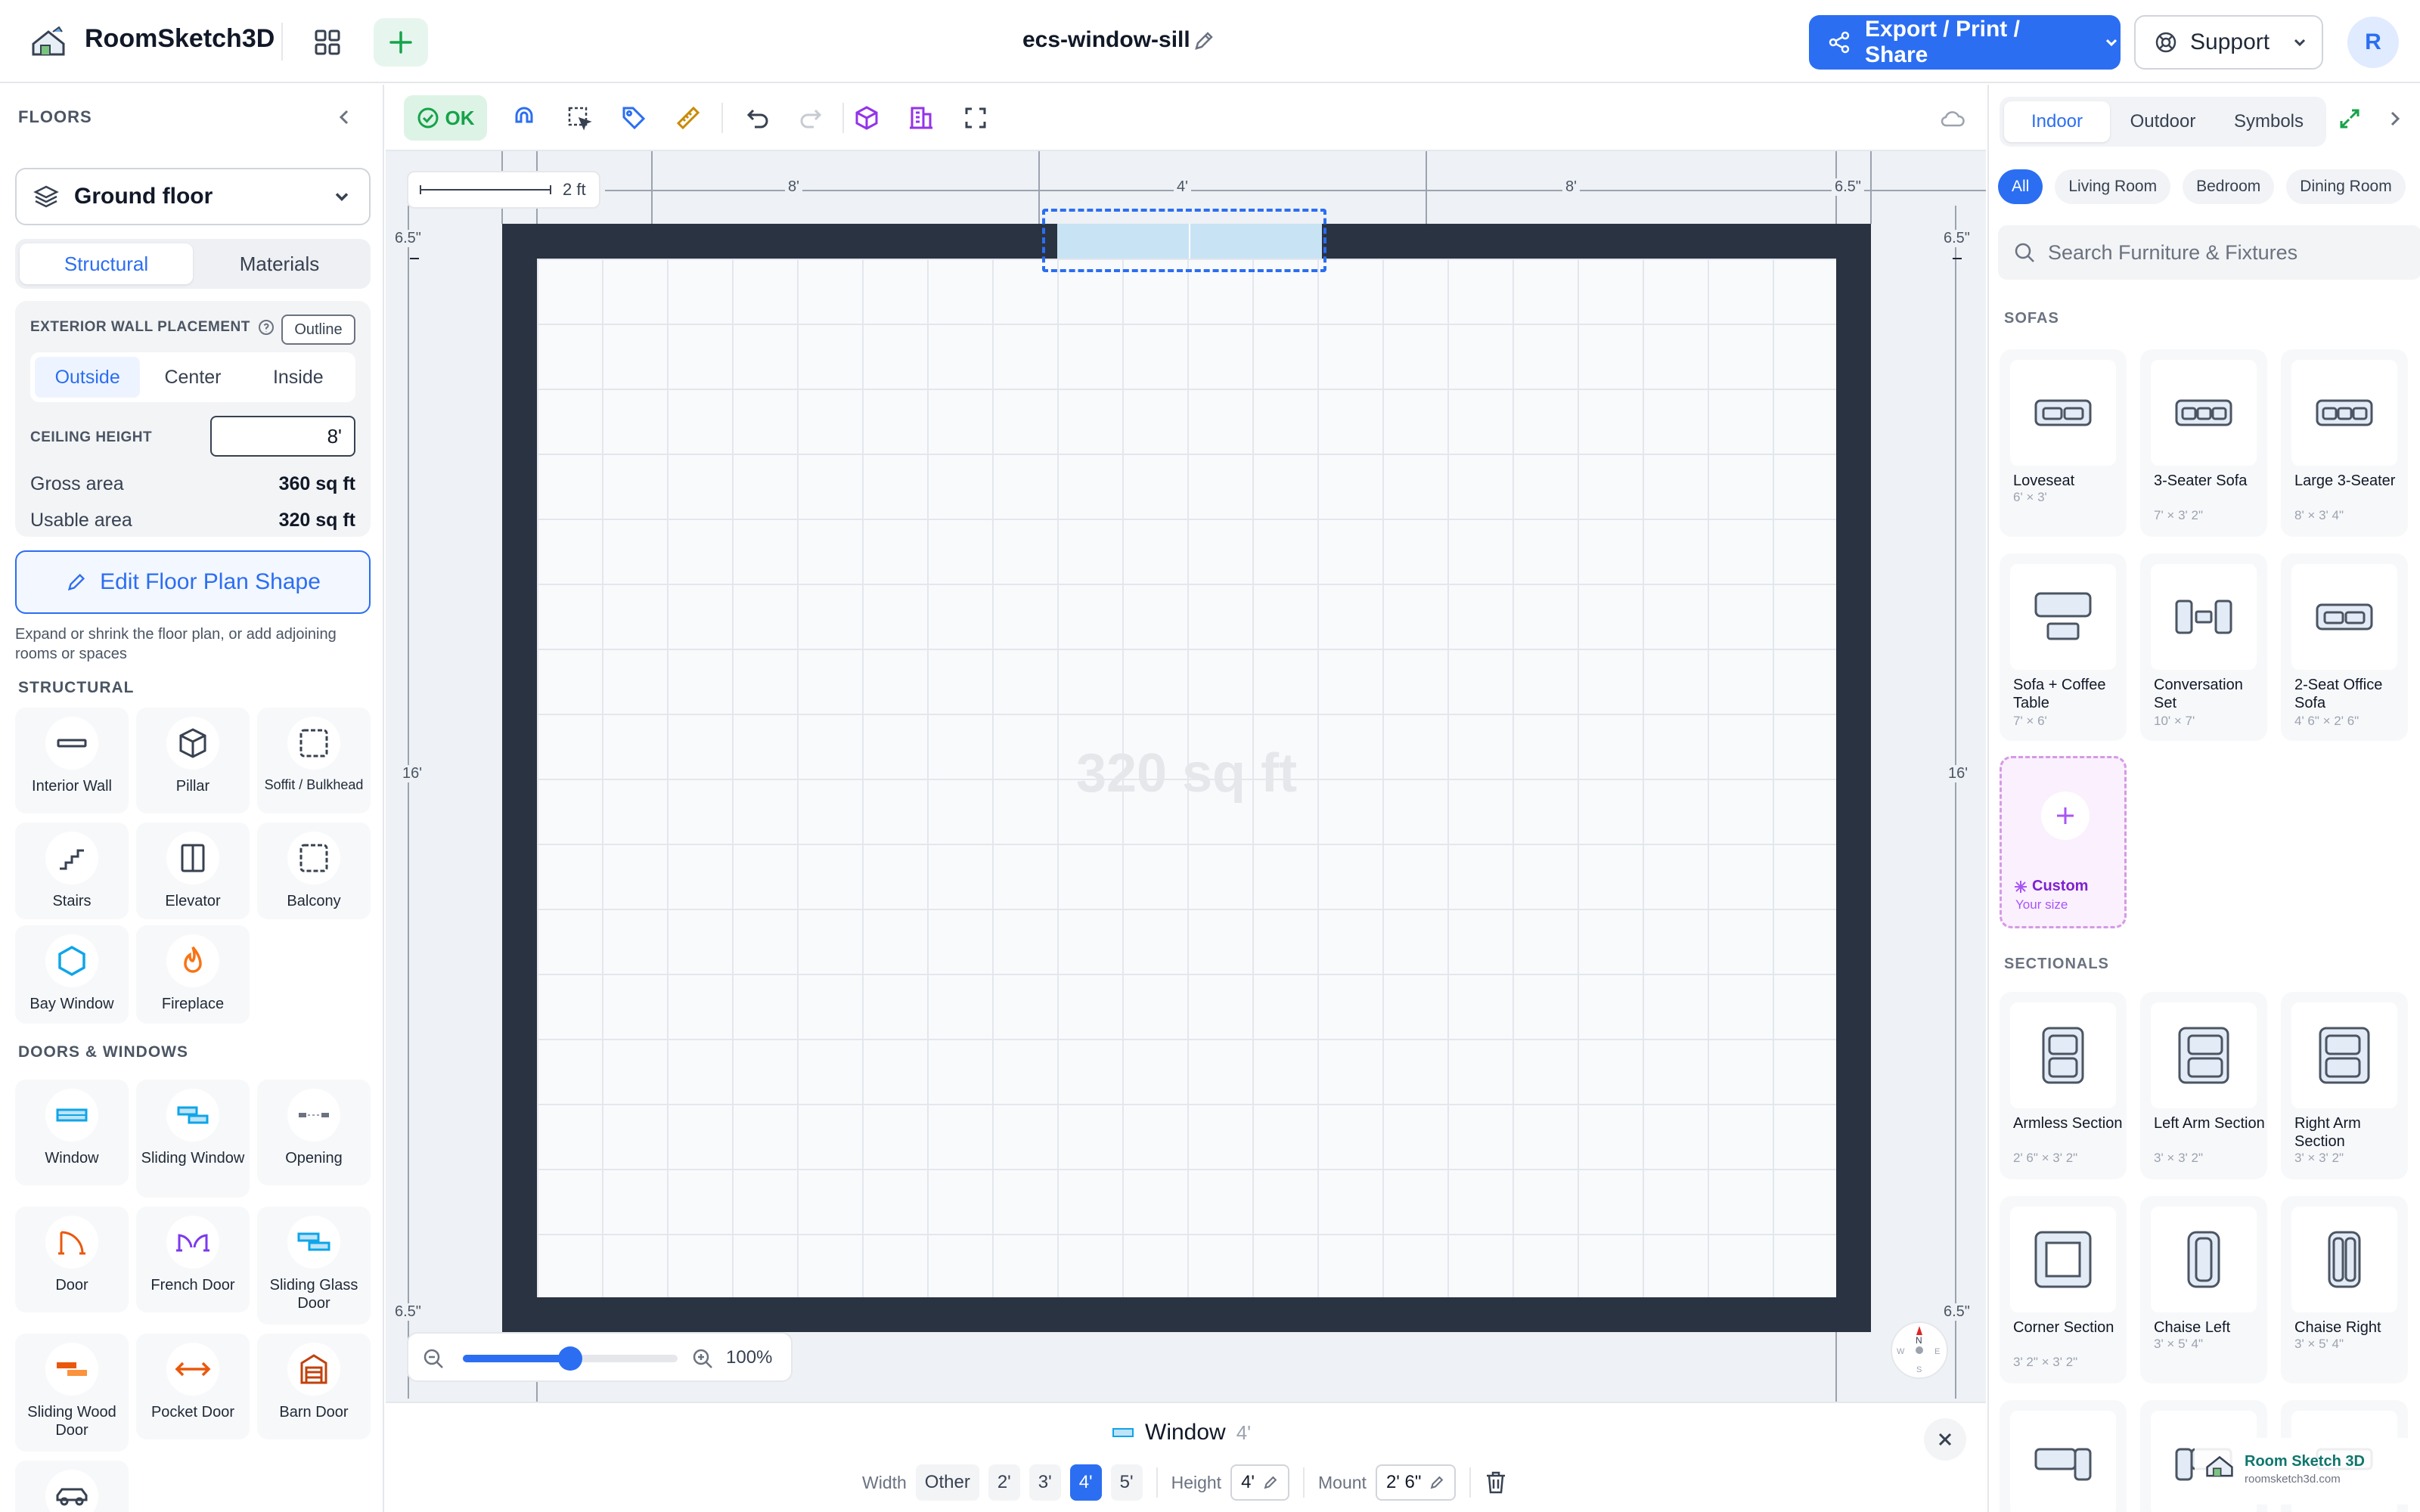 The width and height of the screenshot is (2420, 1512). What do you see at coordinates (279, 263) in the screenshot?
I see `tab-materials: Materials` at bounding box center [279, 263].